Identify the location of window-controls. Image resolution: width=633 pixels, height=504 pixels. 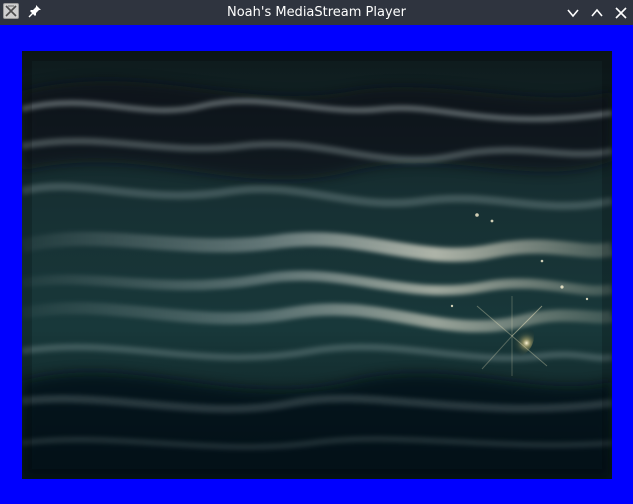
(597, 12).